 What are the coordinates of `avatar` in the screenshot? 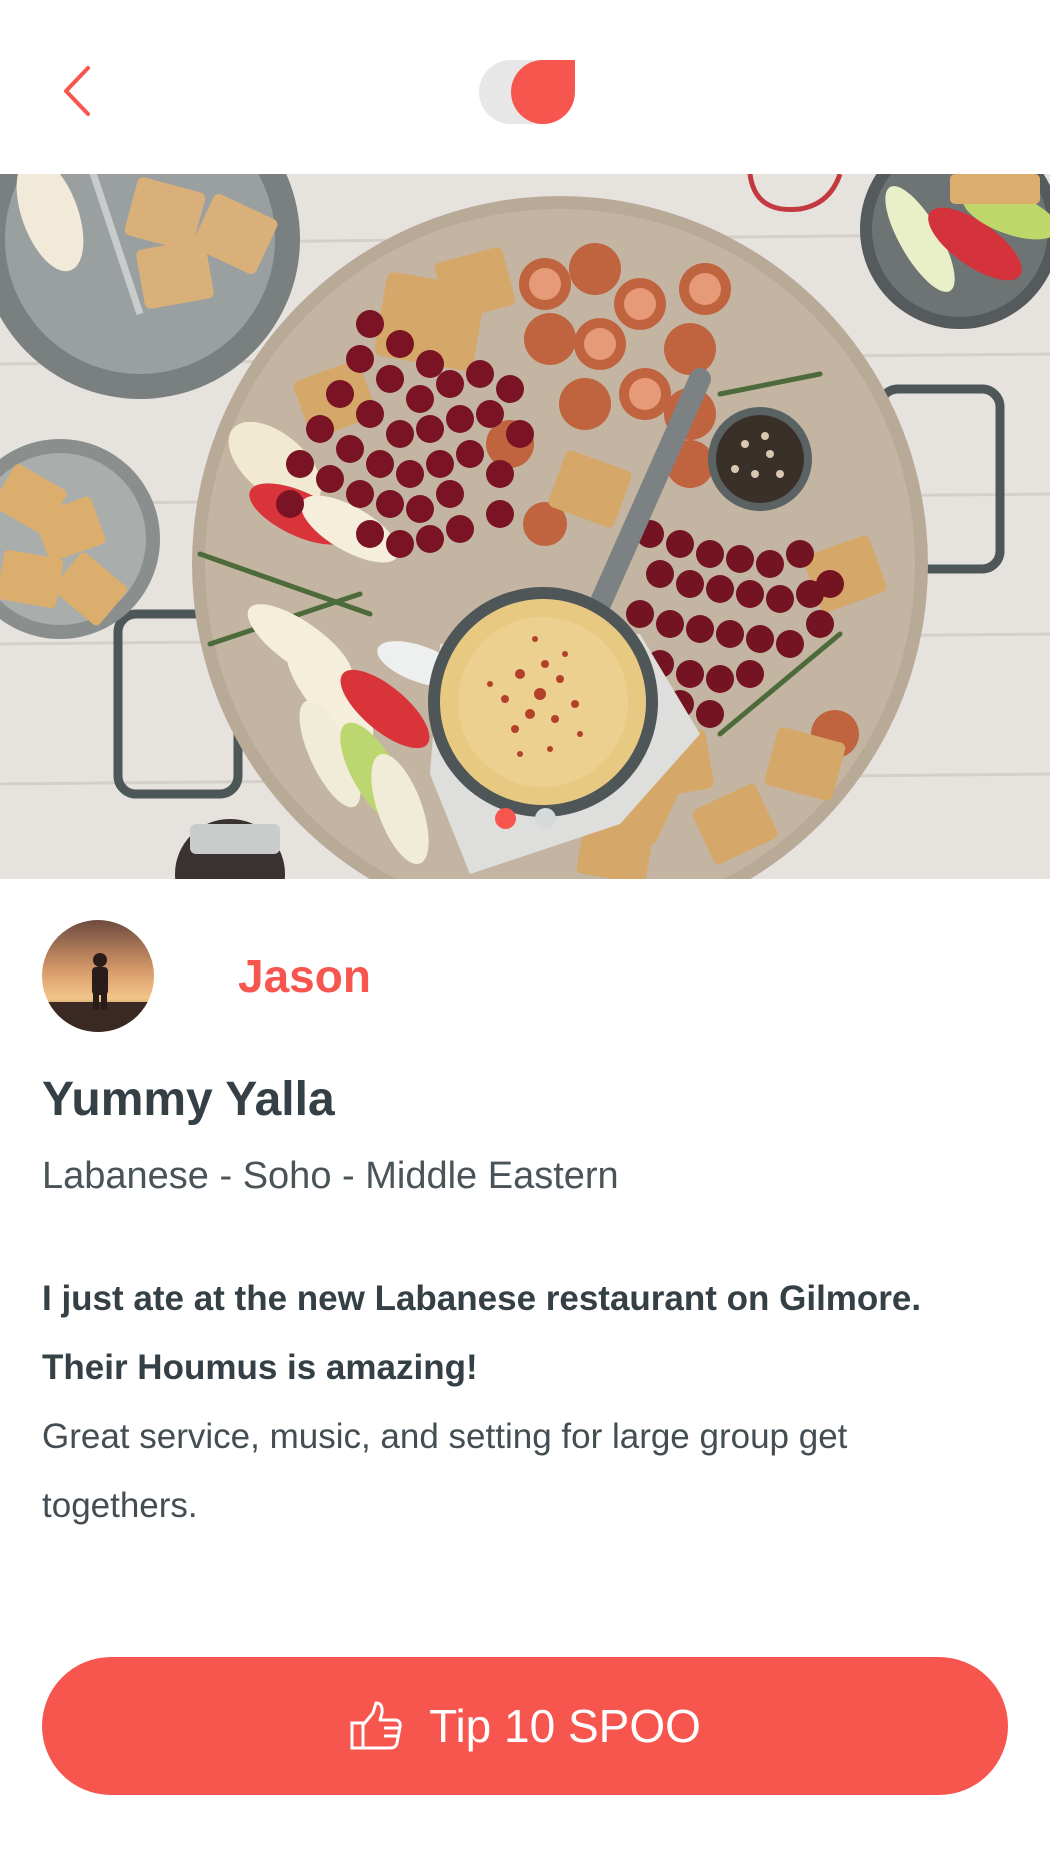 It's located at (98, 976).